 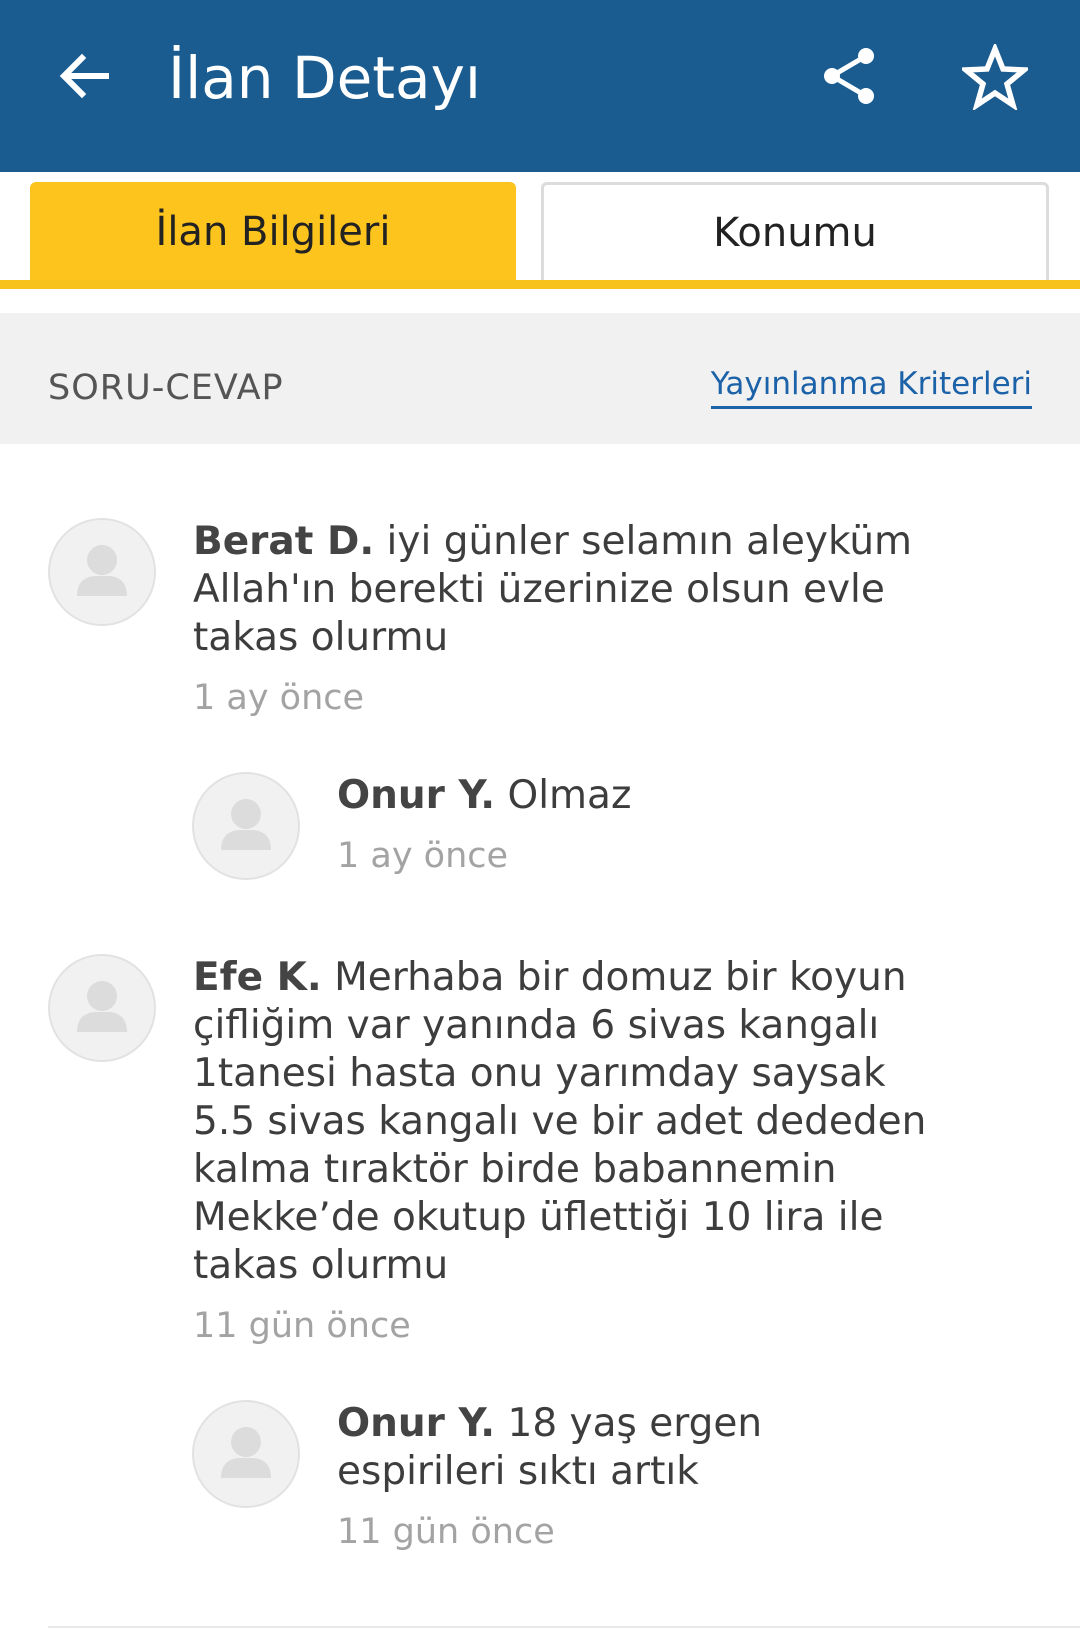 I want to click on arrow-left-icon, so click(x=84, y=76).